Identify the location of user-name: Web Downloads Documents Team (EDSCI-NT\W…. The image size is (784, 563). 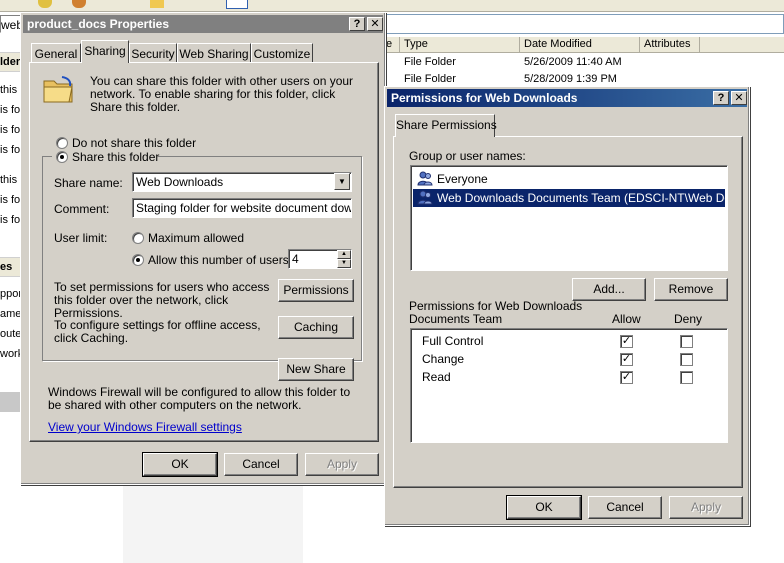
(581, 198).